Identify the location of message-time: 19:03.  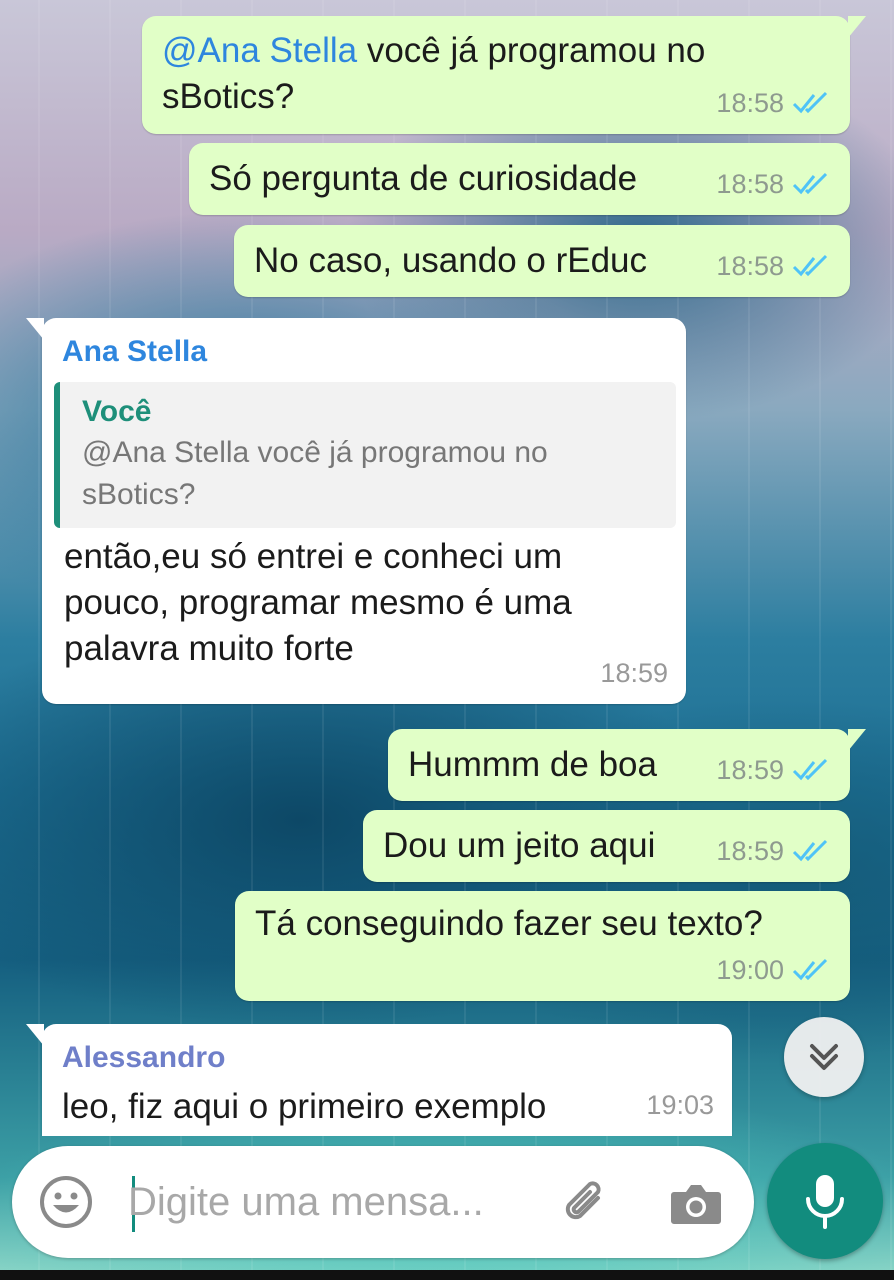
(680, 1105).